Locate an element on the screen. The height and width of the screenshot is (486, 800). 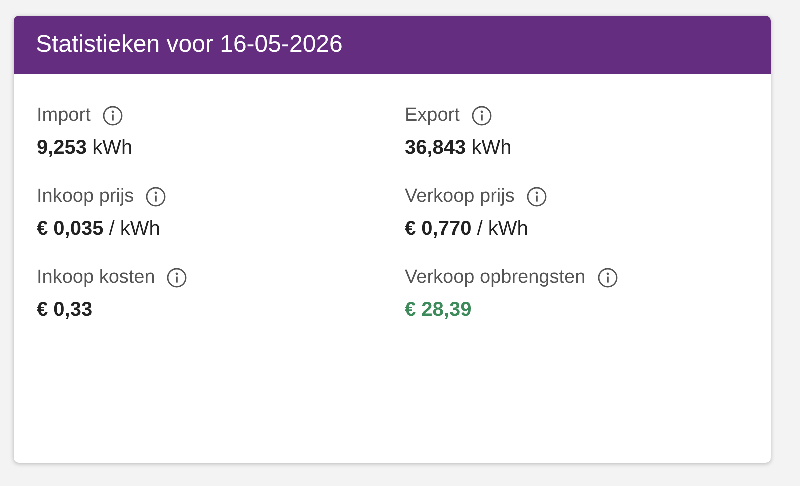
stat-value: 9,253 kWh is located at coordinates (85, 148).